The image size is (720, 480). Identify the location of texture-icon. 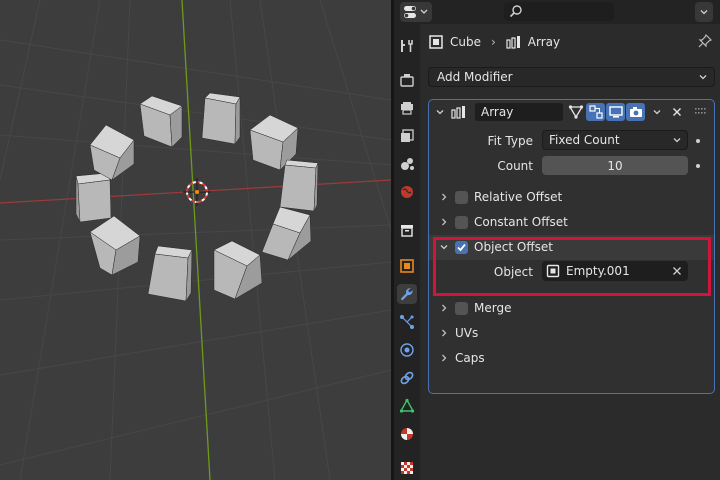
(407, 468).